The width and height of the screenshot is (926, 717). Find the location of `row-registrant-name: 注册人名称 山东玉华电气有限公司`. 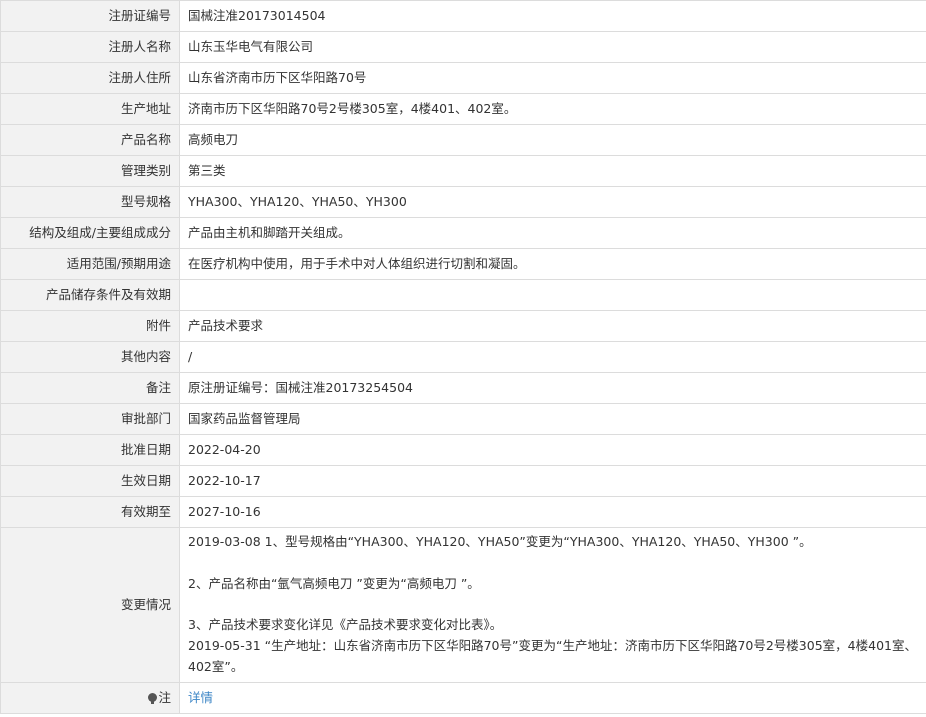

row-registrant-name: 注册人名称 山东玉华电气有限公司 is located at coordinates (463, 47).